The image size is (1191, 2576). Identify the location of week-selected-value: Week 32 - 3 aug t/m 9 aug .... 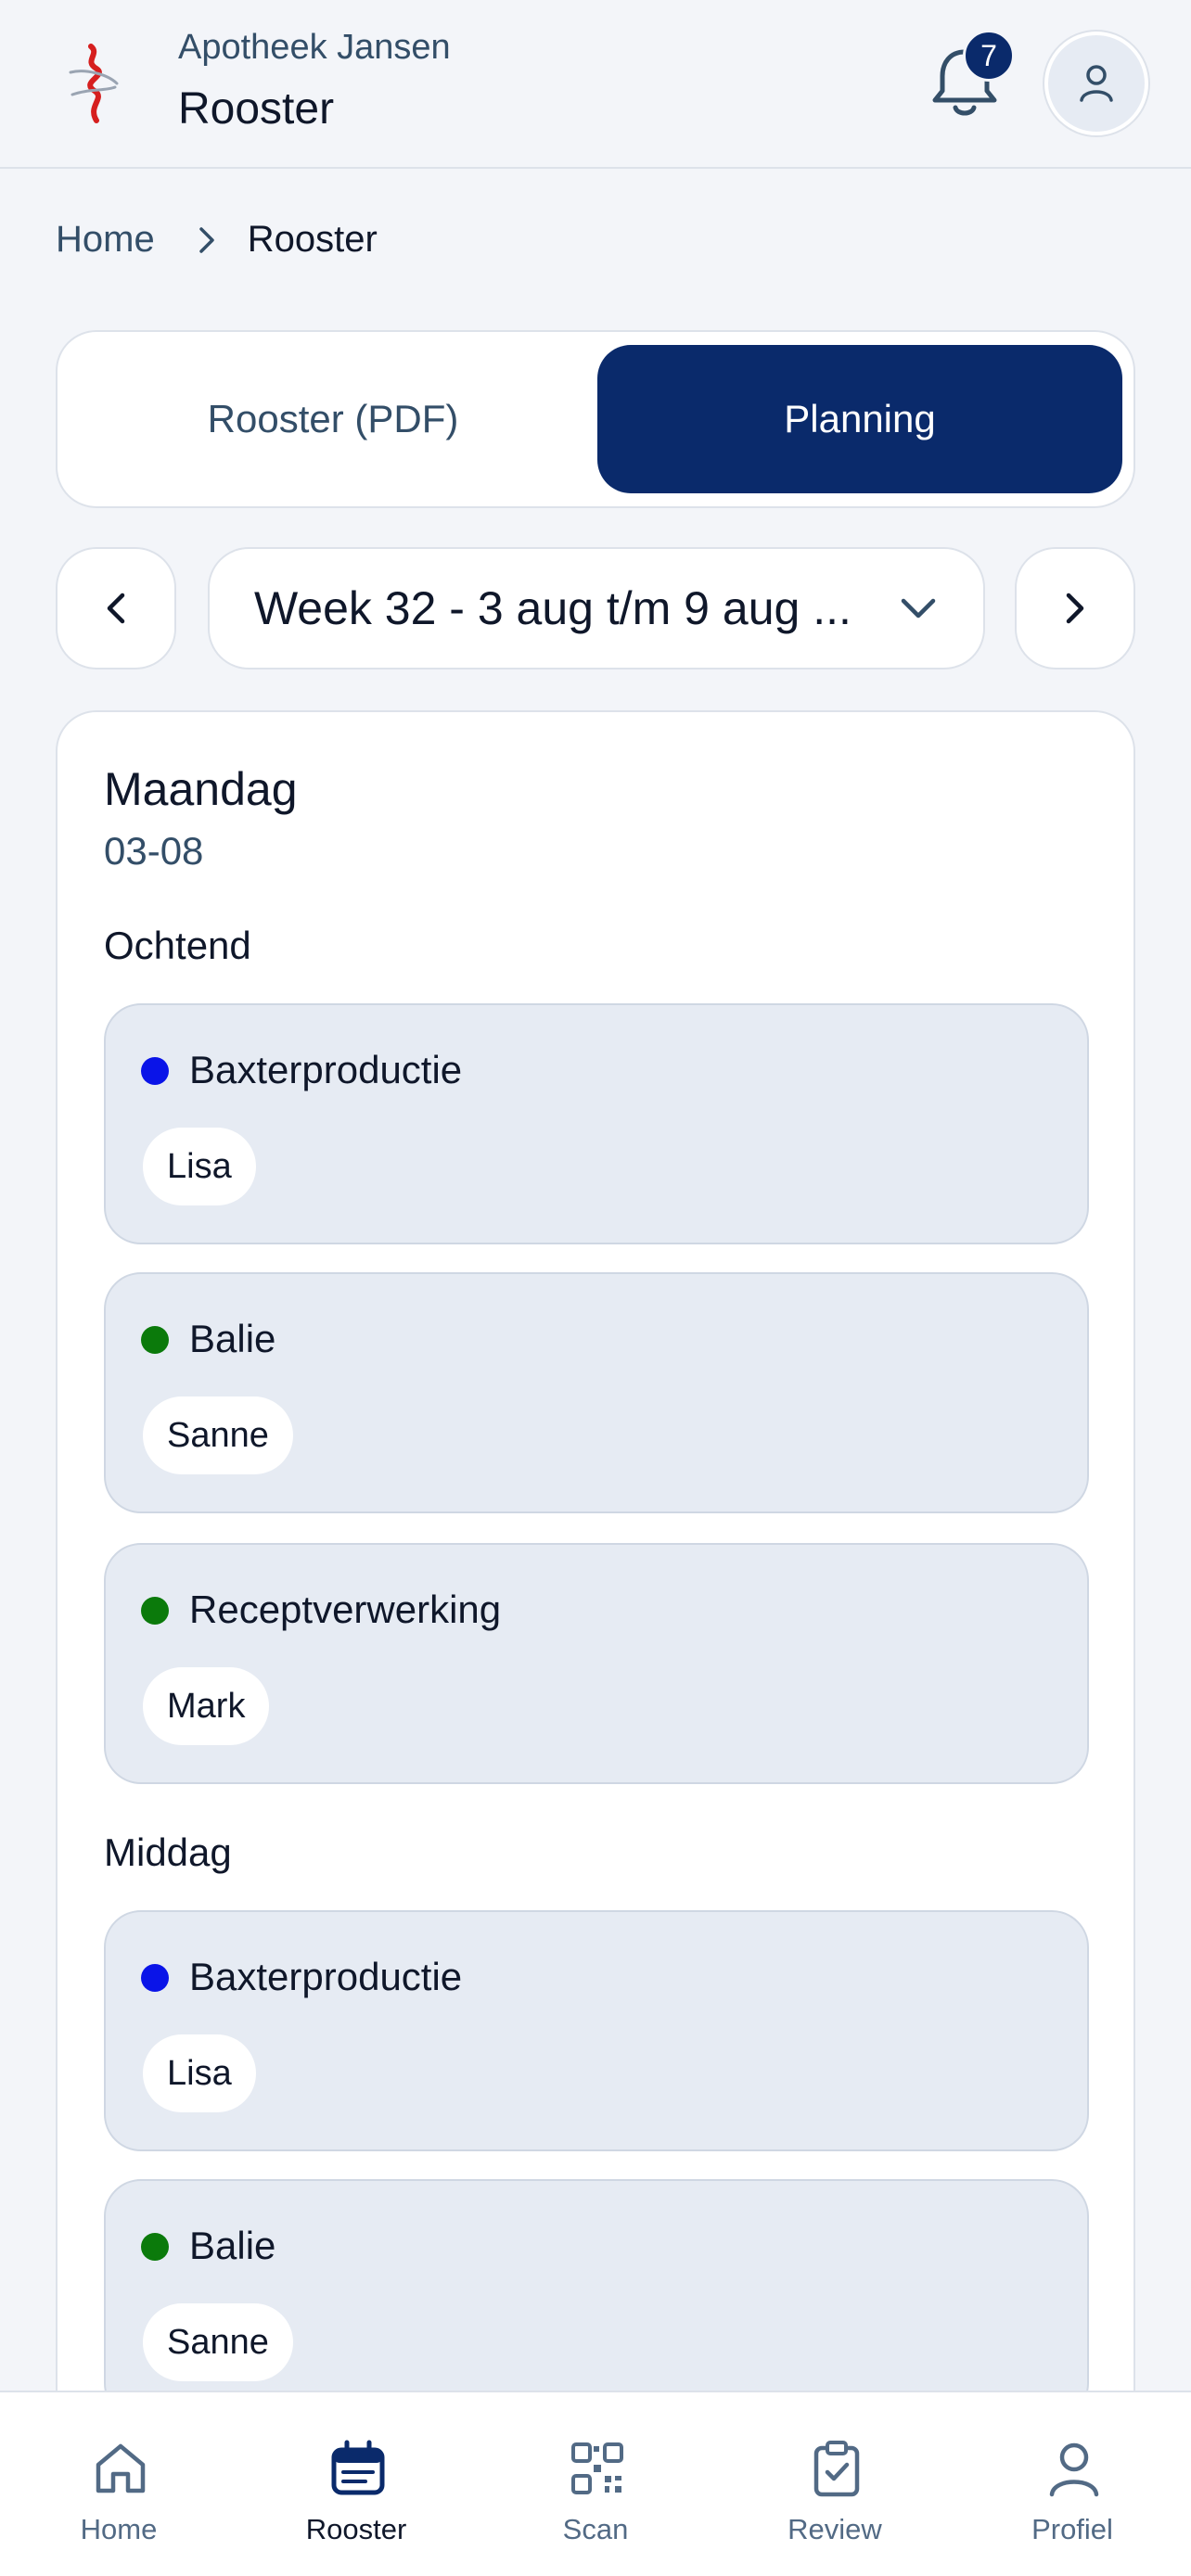
(553, 608).